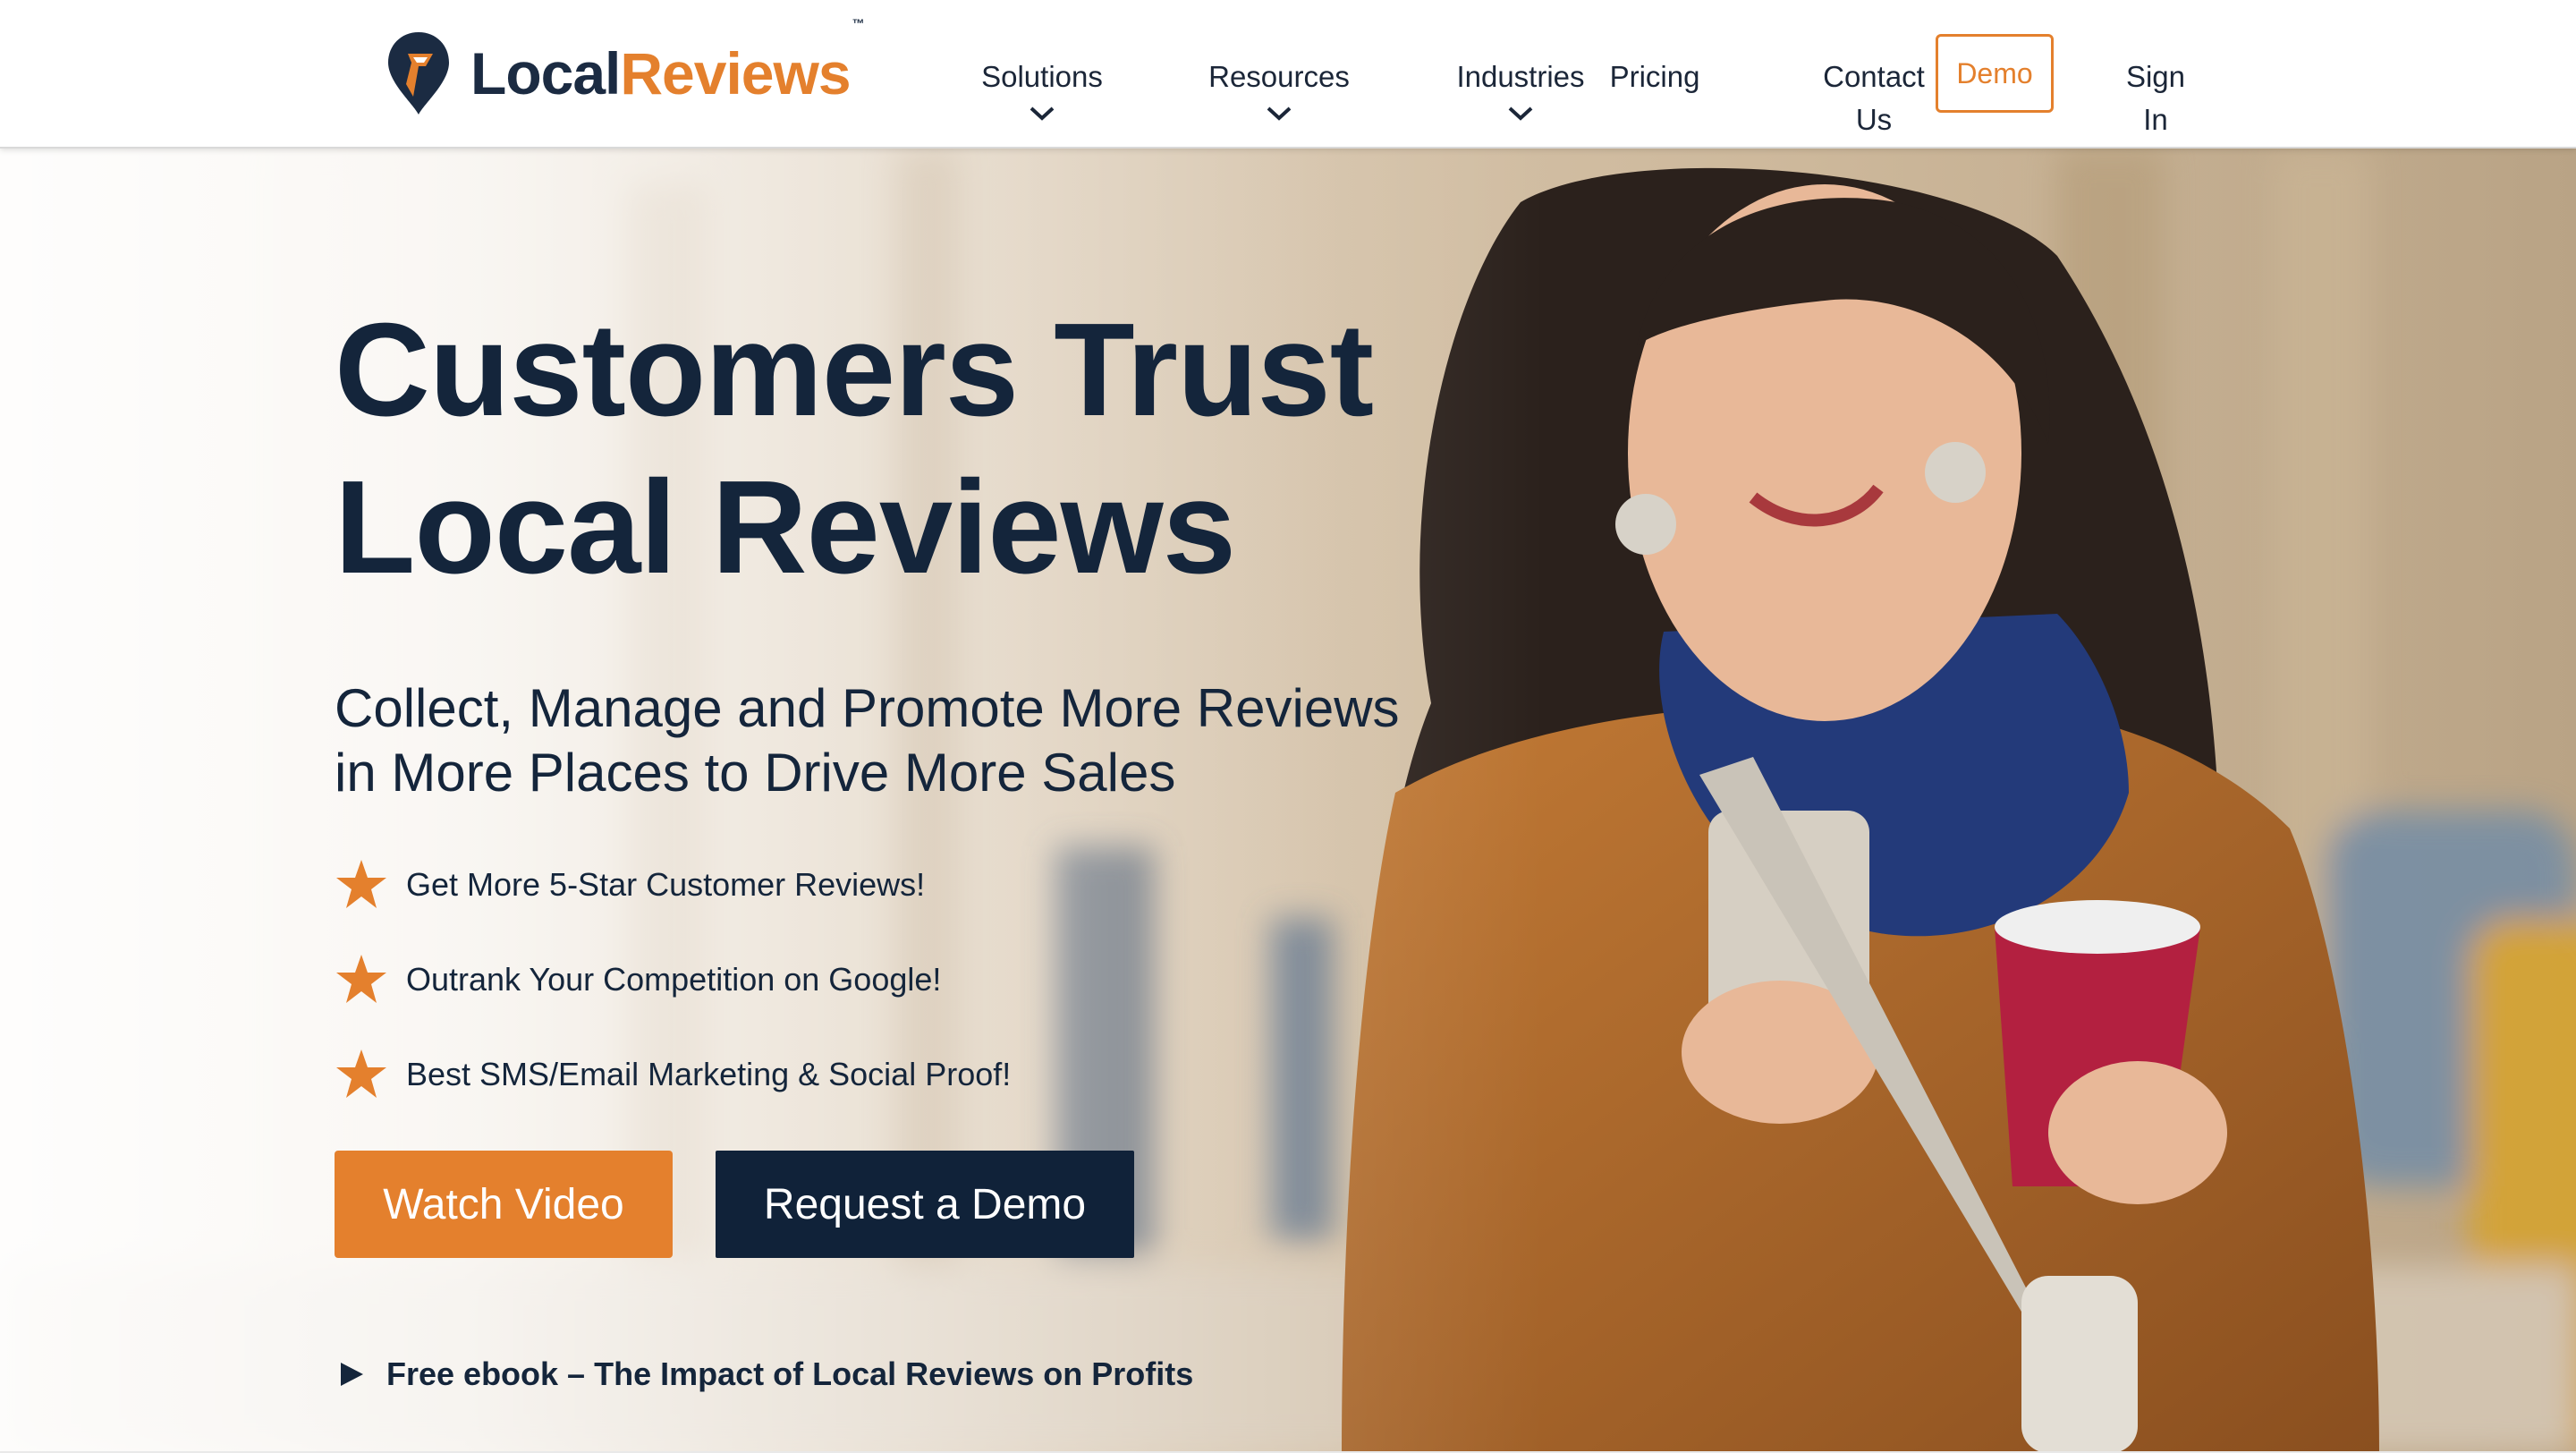  I want to click on feature-bullet: Outrank Your Competition on Google!, so click(638, 979).